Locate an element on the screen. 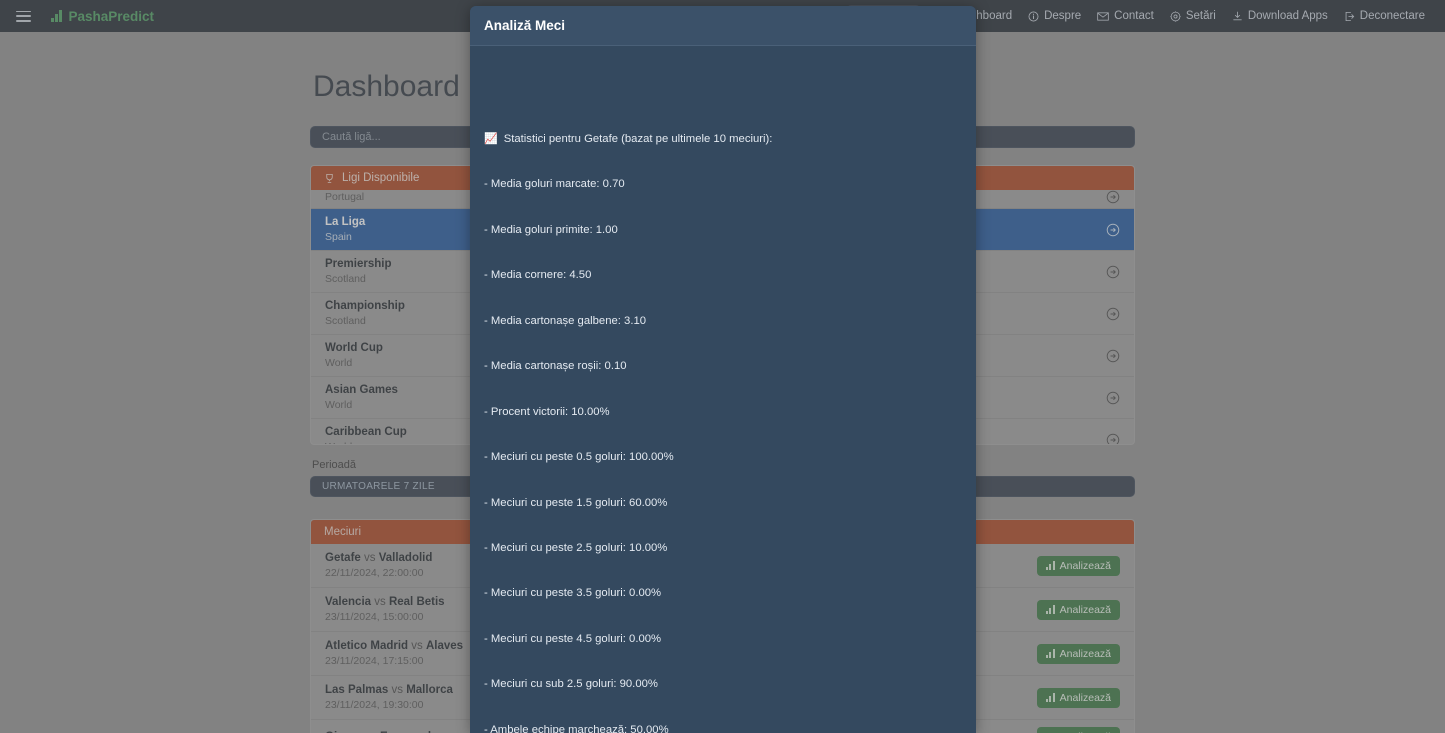 The height and width of the screenshot is (733, 1445). stat-line: - Meciuri cu peste 2.5 goluri: 10.00% is located at coordinates (576, 548).